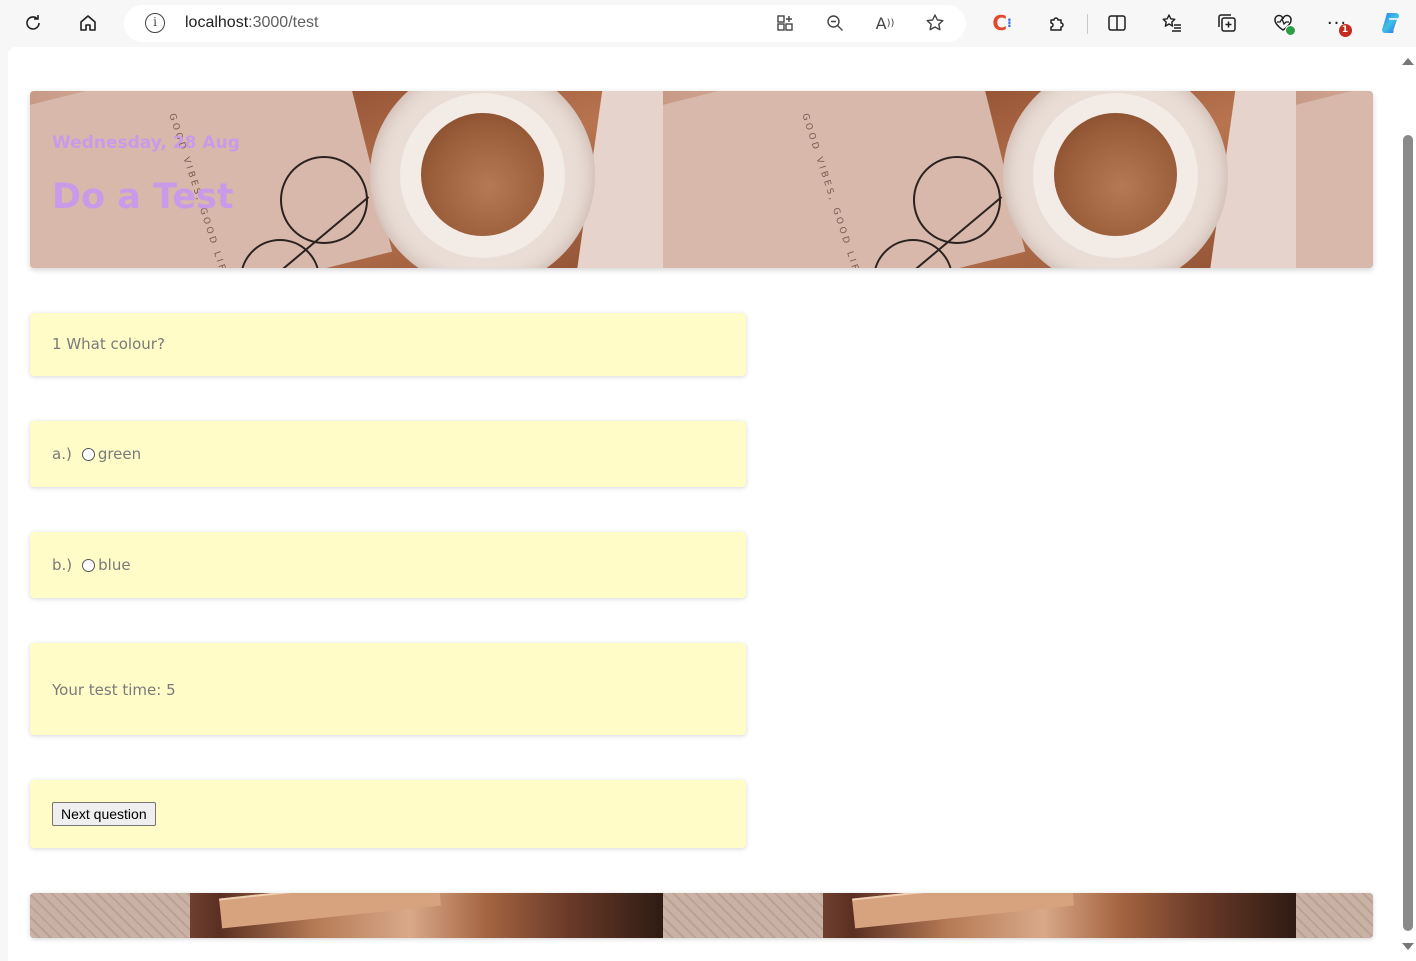 The image size is (1416, 961). Describe the element at coordinates (88, 23) in the screenshot. I see `home-icon` at that location.